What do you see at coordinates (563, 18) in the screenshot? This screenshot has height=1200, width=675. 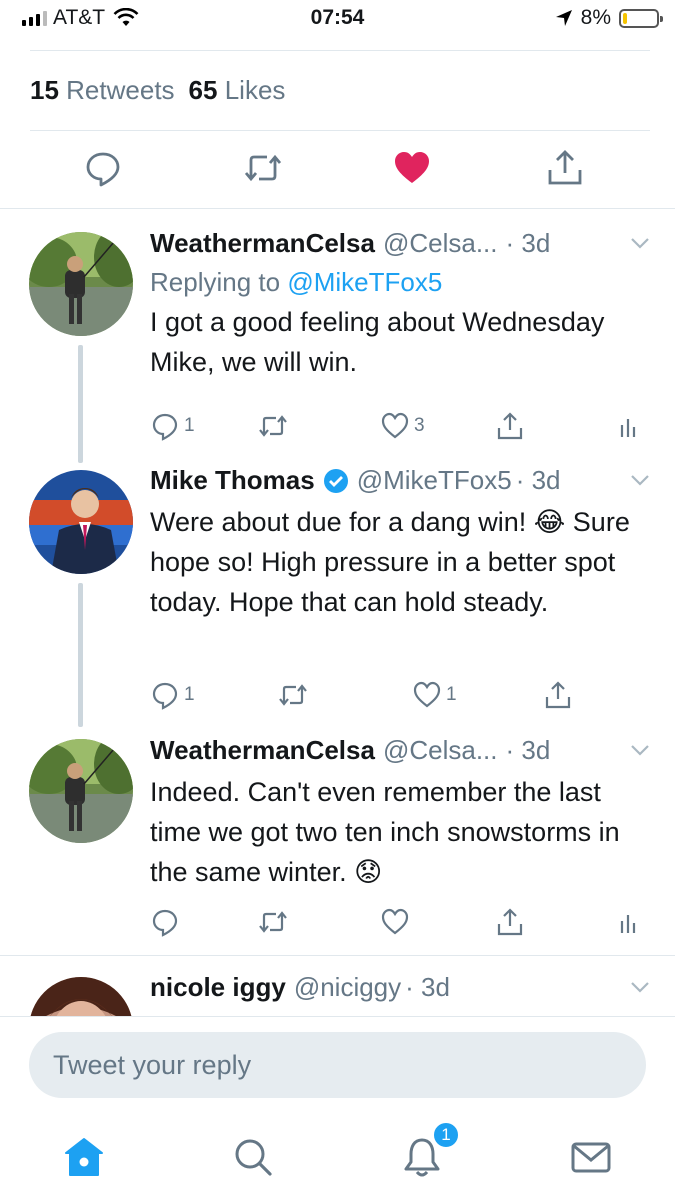 I see `location-arrow-icon` at bounding box center [563, 18].